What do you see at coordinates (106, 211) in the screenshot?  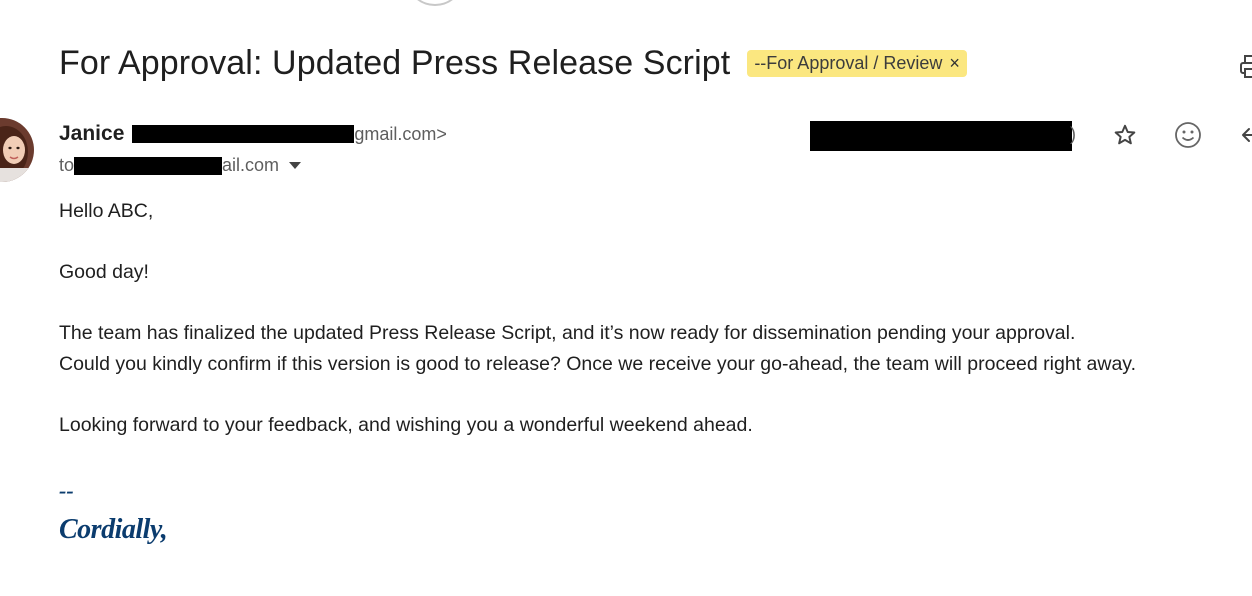 I see `greeting: Hello ABC,` at bounding box center [106, 211].